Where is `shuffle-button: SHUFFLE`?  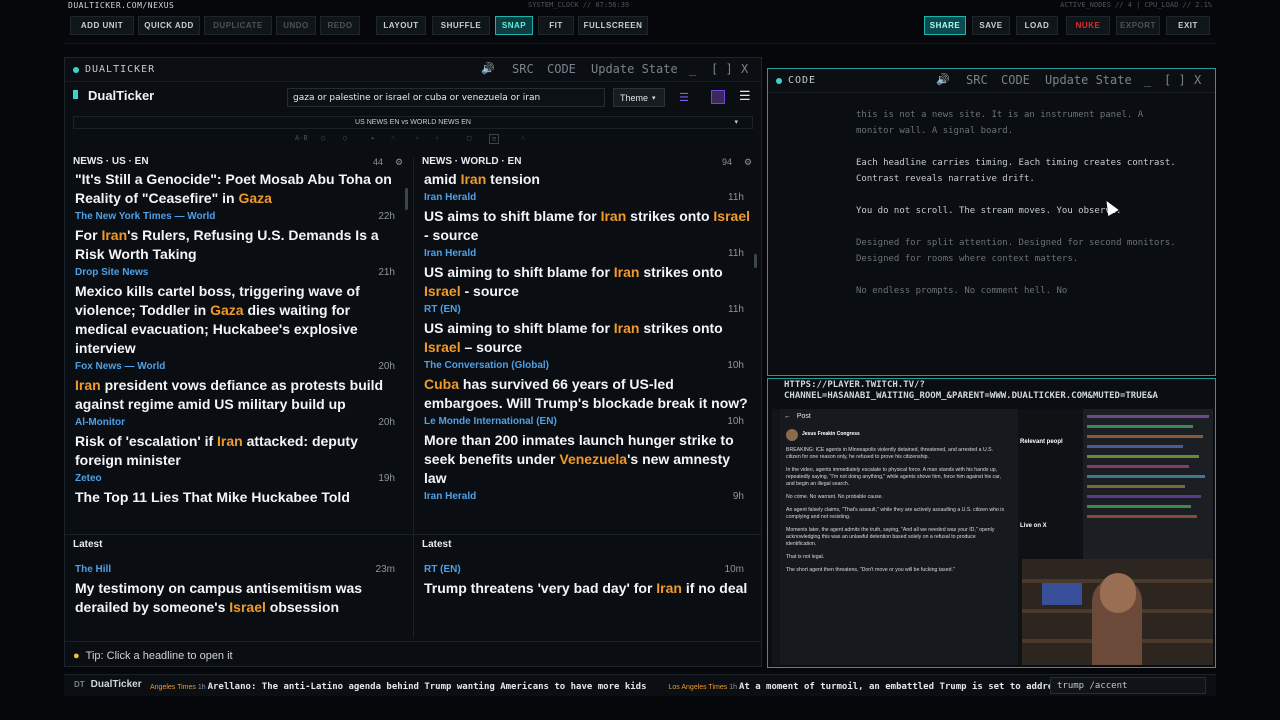 shuffle-button: SHUFFLE is located at coordinates (461, 25).